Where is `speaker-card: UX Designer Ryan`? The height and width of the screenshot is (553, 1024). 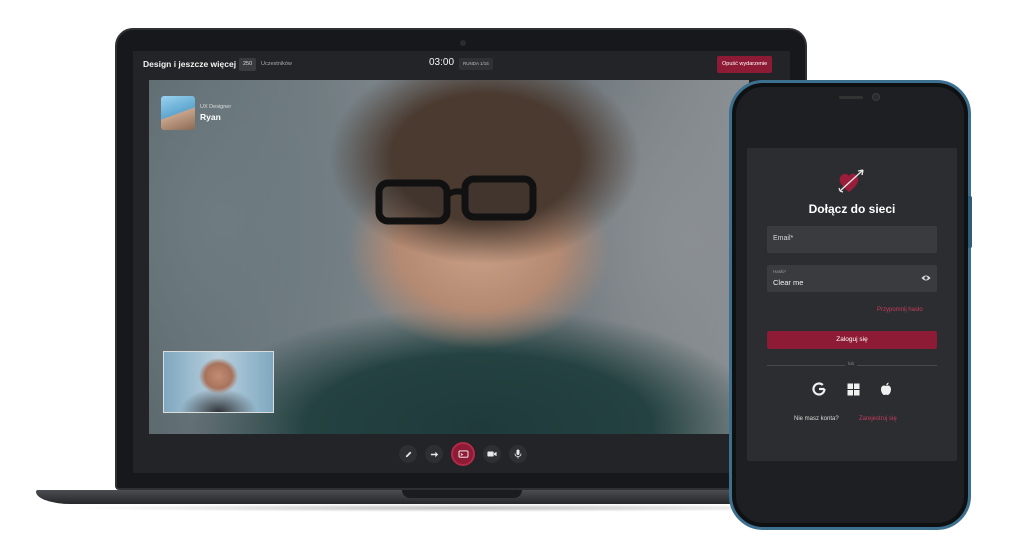
speaker-card: UX Designer Ryan is located at coordinates (196, 113).